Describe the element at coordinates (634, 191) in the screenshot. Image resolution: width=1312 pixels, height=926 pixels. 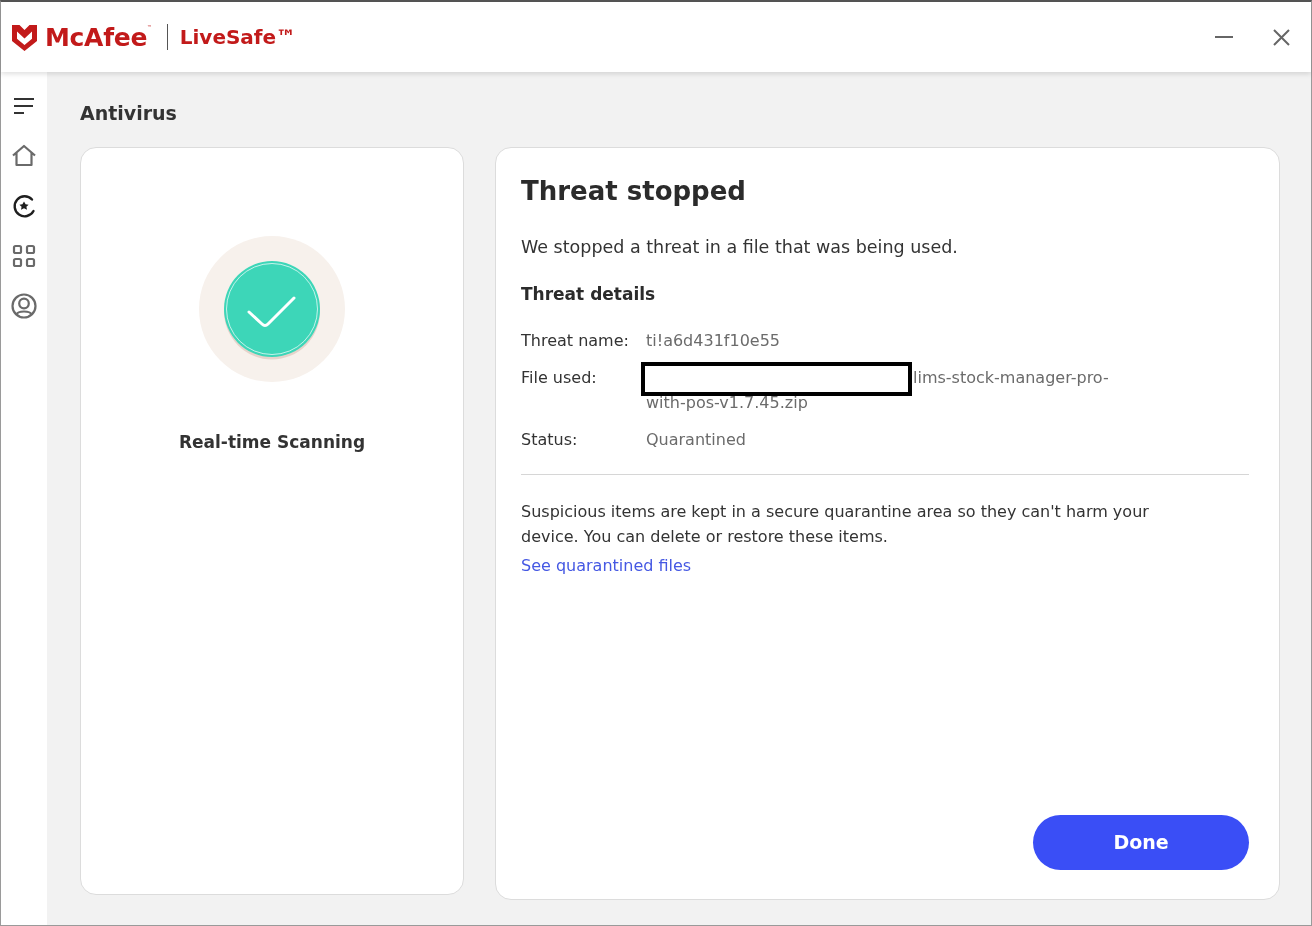
I see `threat-title: Threat stopped` at that location.